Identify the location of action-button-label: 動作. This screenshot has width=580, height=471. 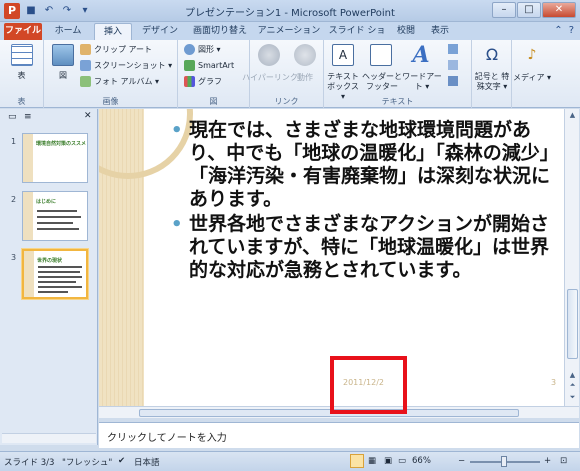
(305, 77).